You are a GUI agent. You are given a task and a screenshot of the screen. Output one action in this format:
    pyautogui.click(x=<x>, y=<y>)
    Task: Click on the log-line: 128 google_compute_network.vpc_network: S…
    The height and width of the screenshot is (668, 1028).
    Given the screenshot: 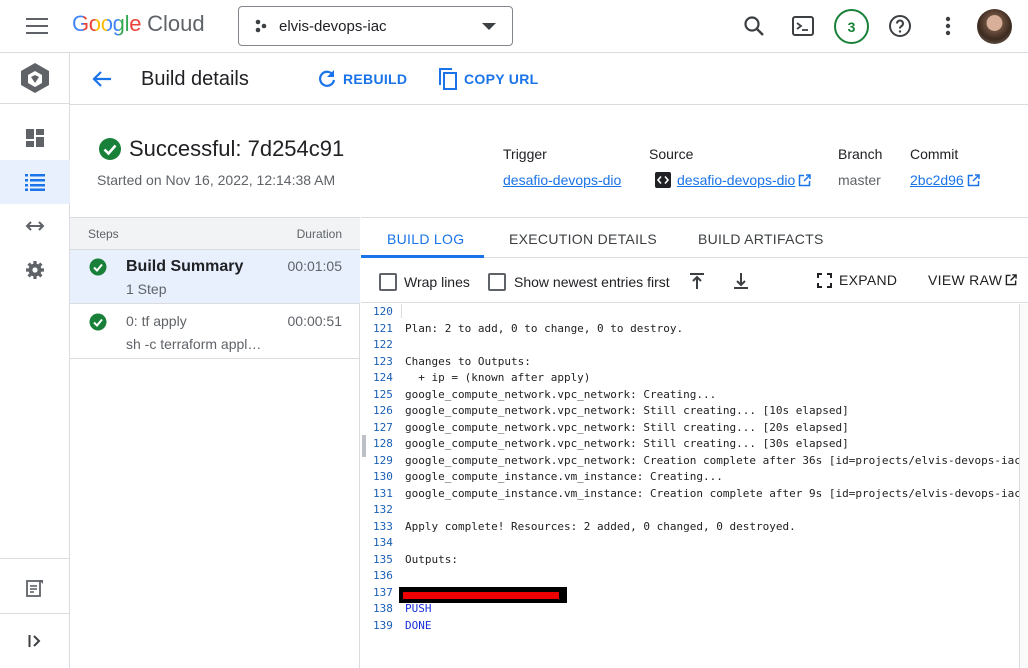 What is the action you would take?
    pyautogui.click(x=694, y=444)
    